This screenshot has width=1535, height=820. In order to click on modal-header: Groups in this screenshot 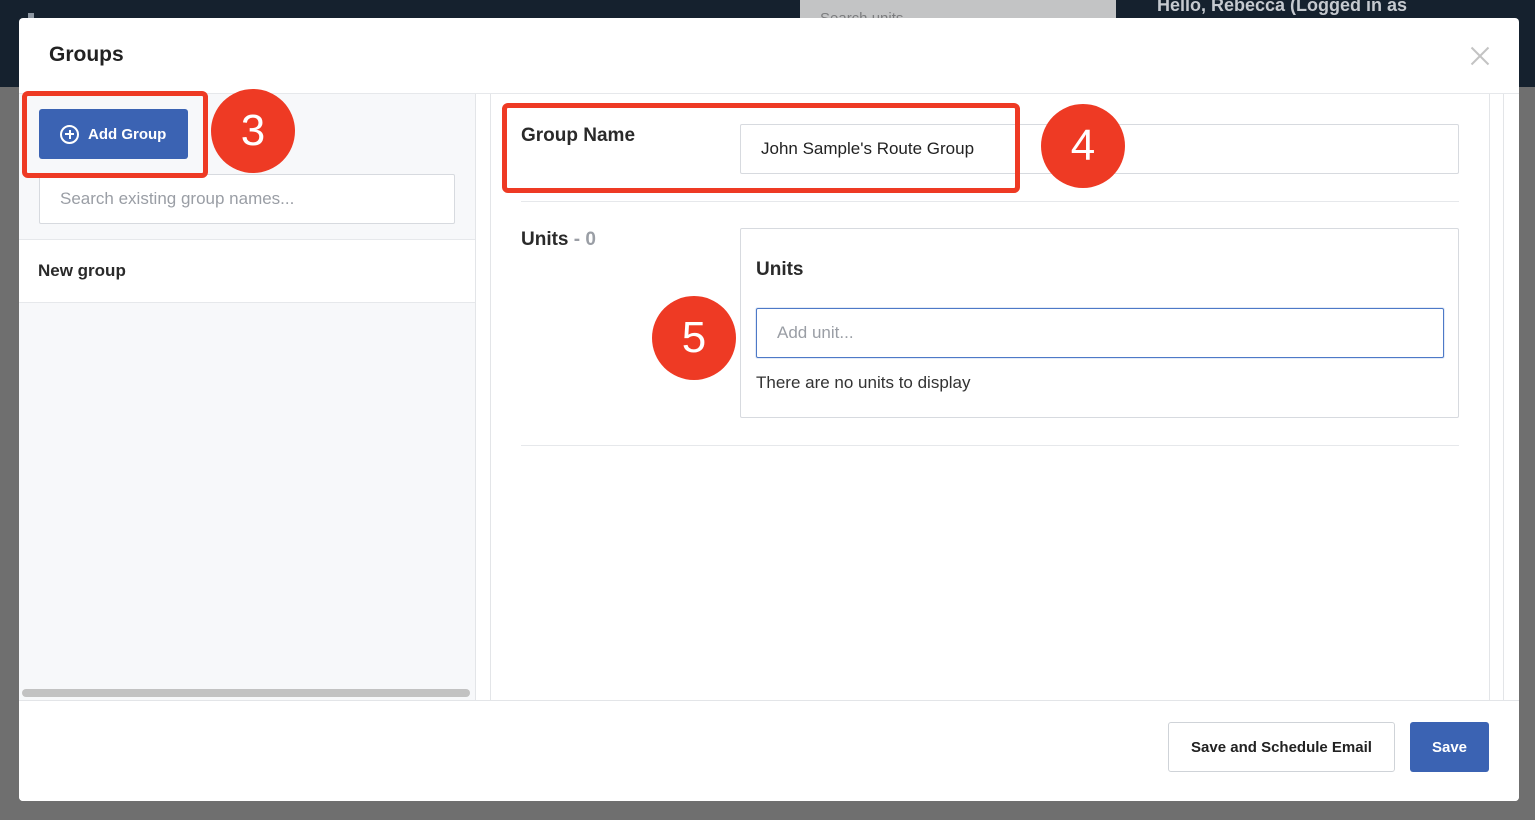, I will do `click(769, 56)`.